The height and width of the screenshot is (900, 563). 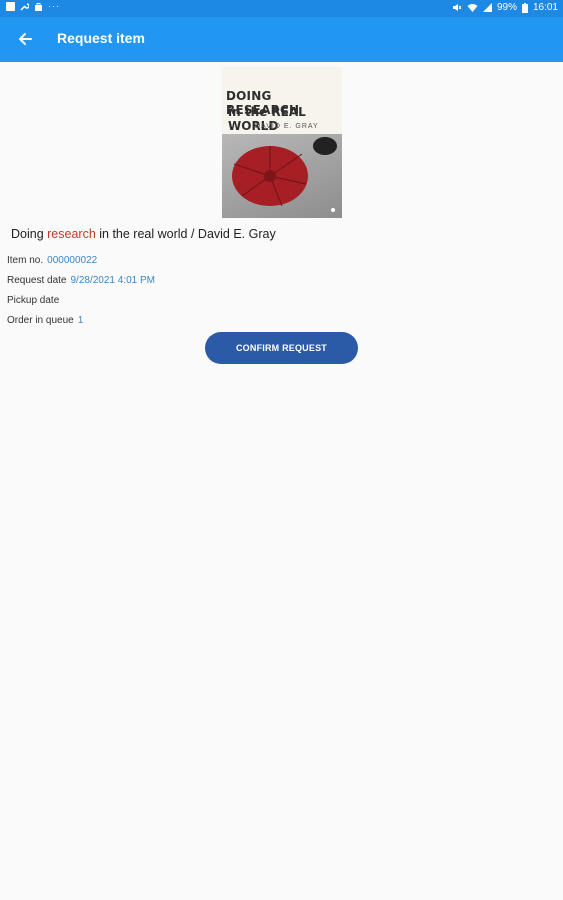 I want to click on clock: 16:01, so click(x=545, y=7).